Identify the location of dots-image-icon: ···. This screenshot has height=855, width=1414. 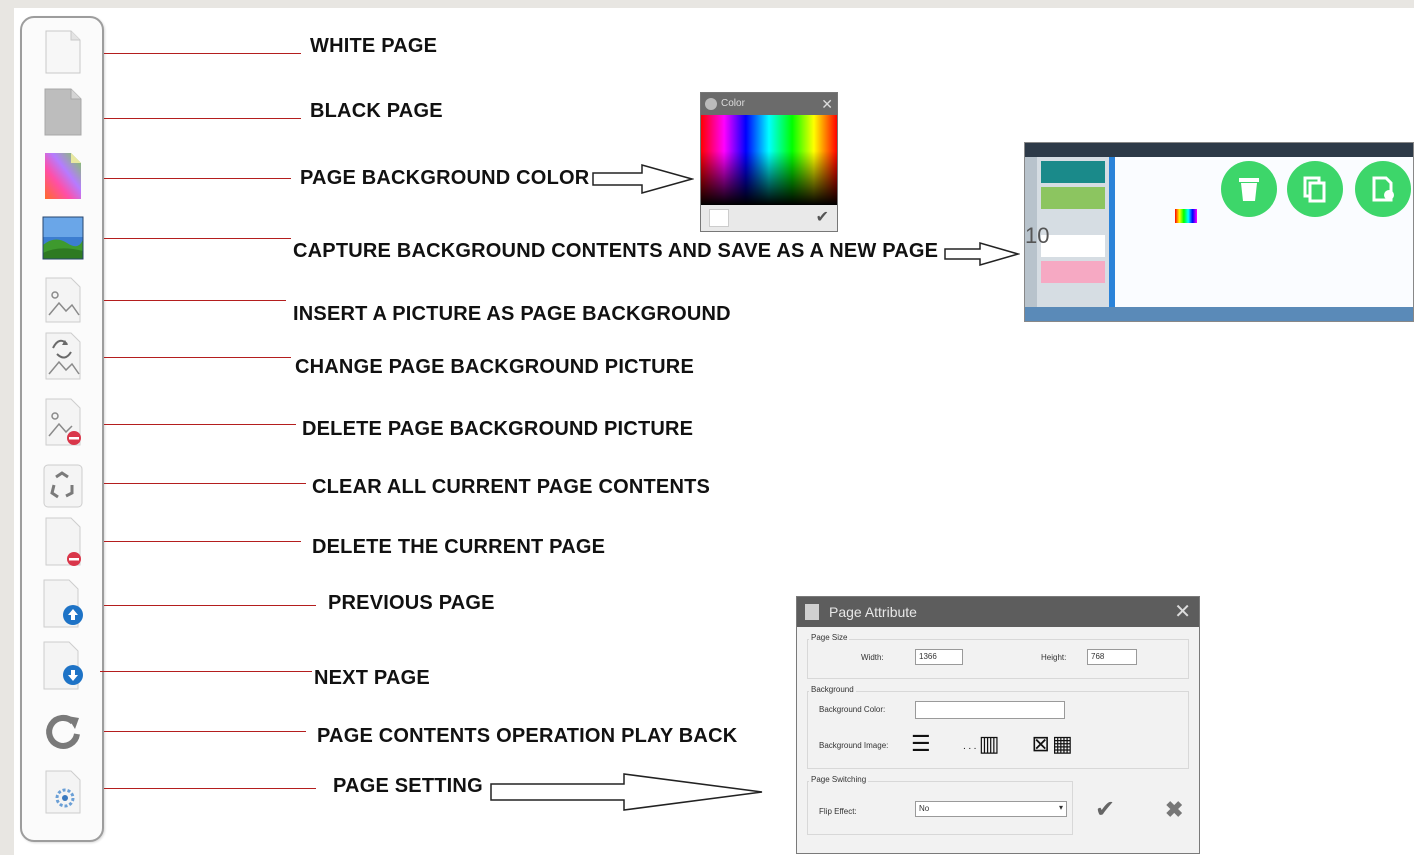
(971, 748).